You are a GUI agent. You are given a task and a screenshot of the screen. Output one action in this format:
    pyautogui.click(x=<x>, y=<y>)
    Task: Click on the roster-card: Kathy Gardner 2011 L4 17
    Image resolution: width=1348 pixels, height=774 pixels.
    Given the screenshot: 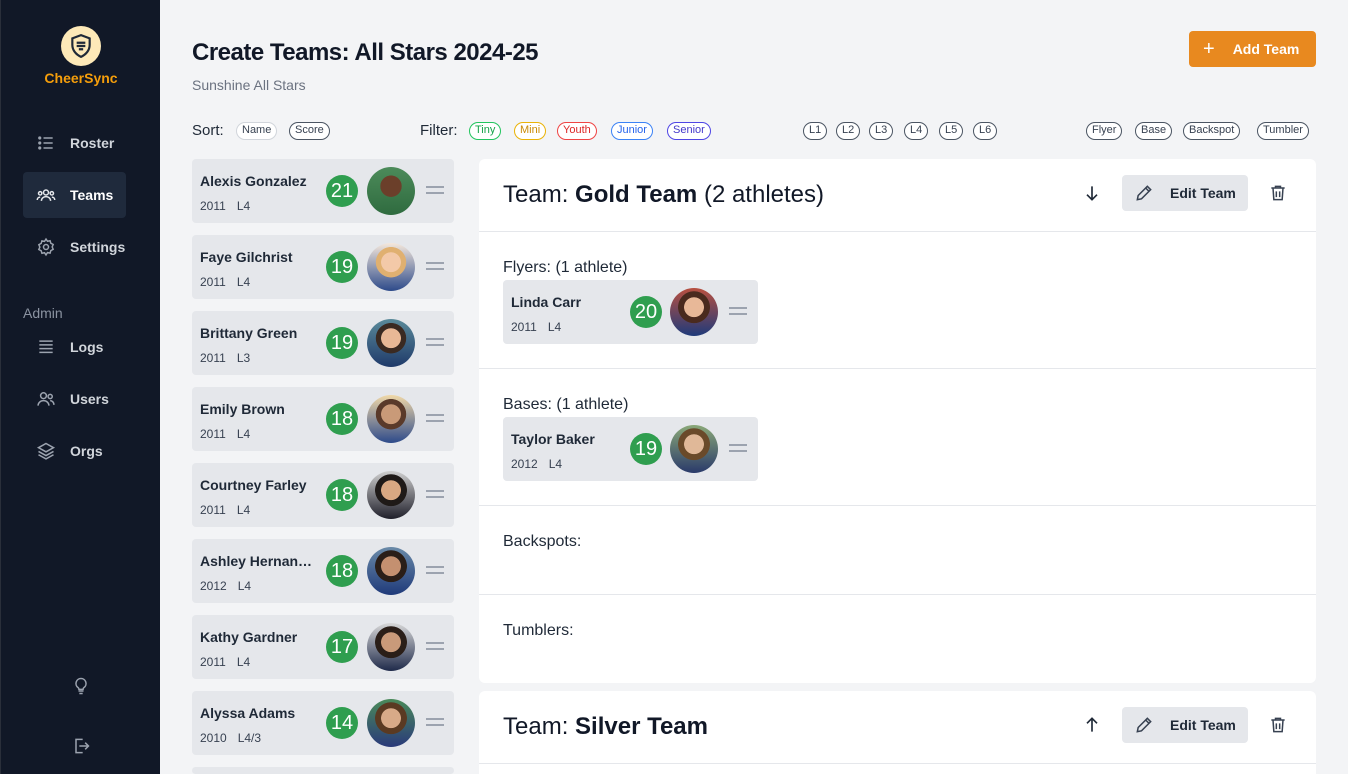 What is the action you would take?
    pyautogui.click(x=323, y=647)
    